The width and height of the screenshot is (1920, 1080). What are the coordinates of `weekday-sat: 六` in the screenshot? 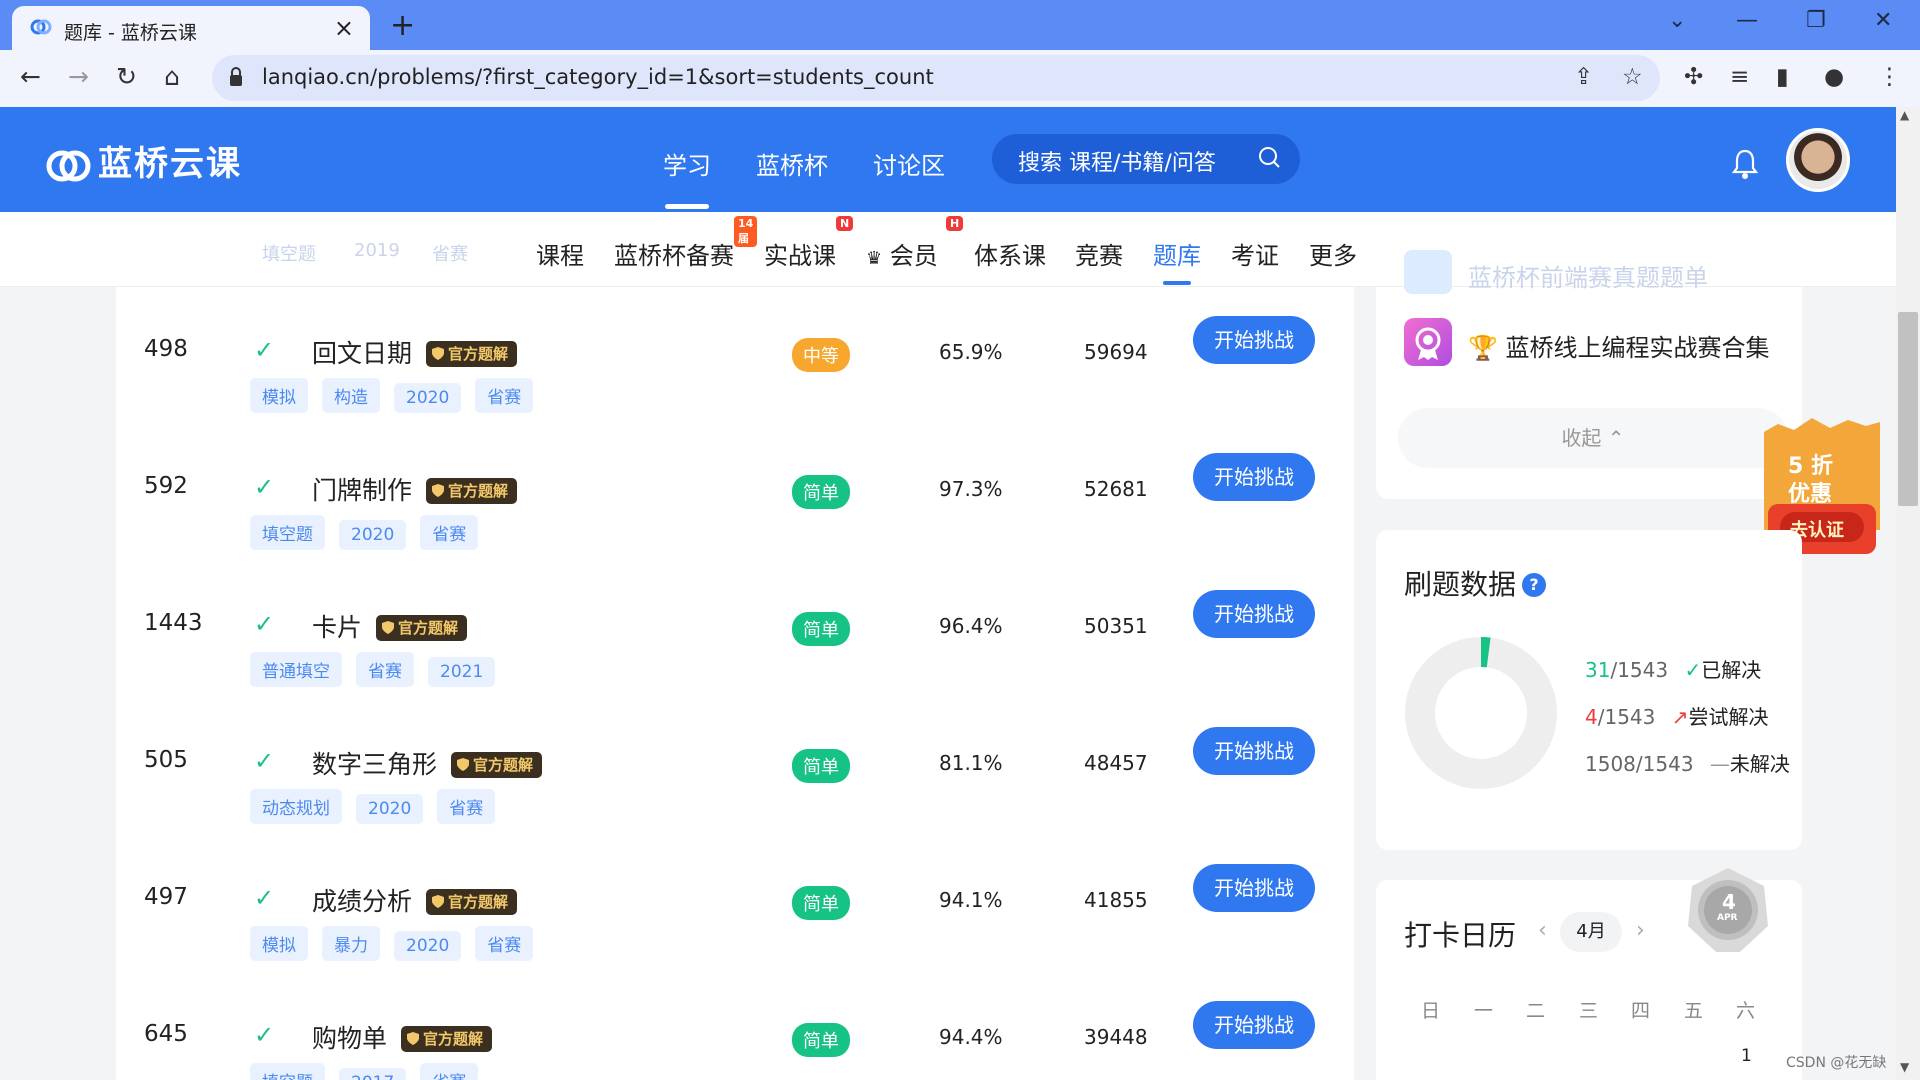 It's located at (1746, 1011).